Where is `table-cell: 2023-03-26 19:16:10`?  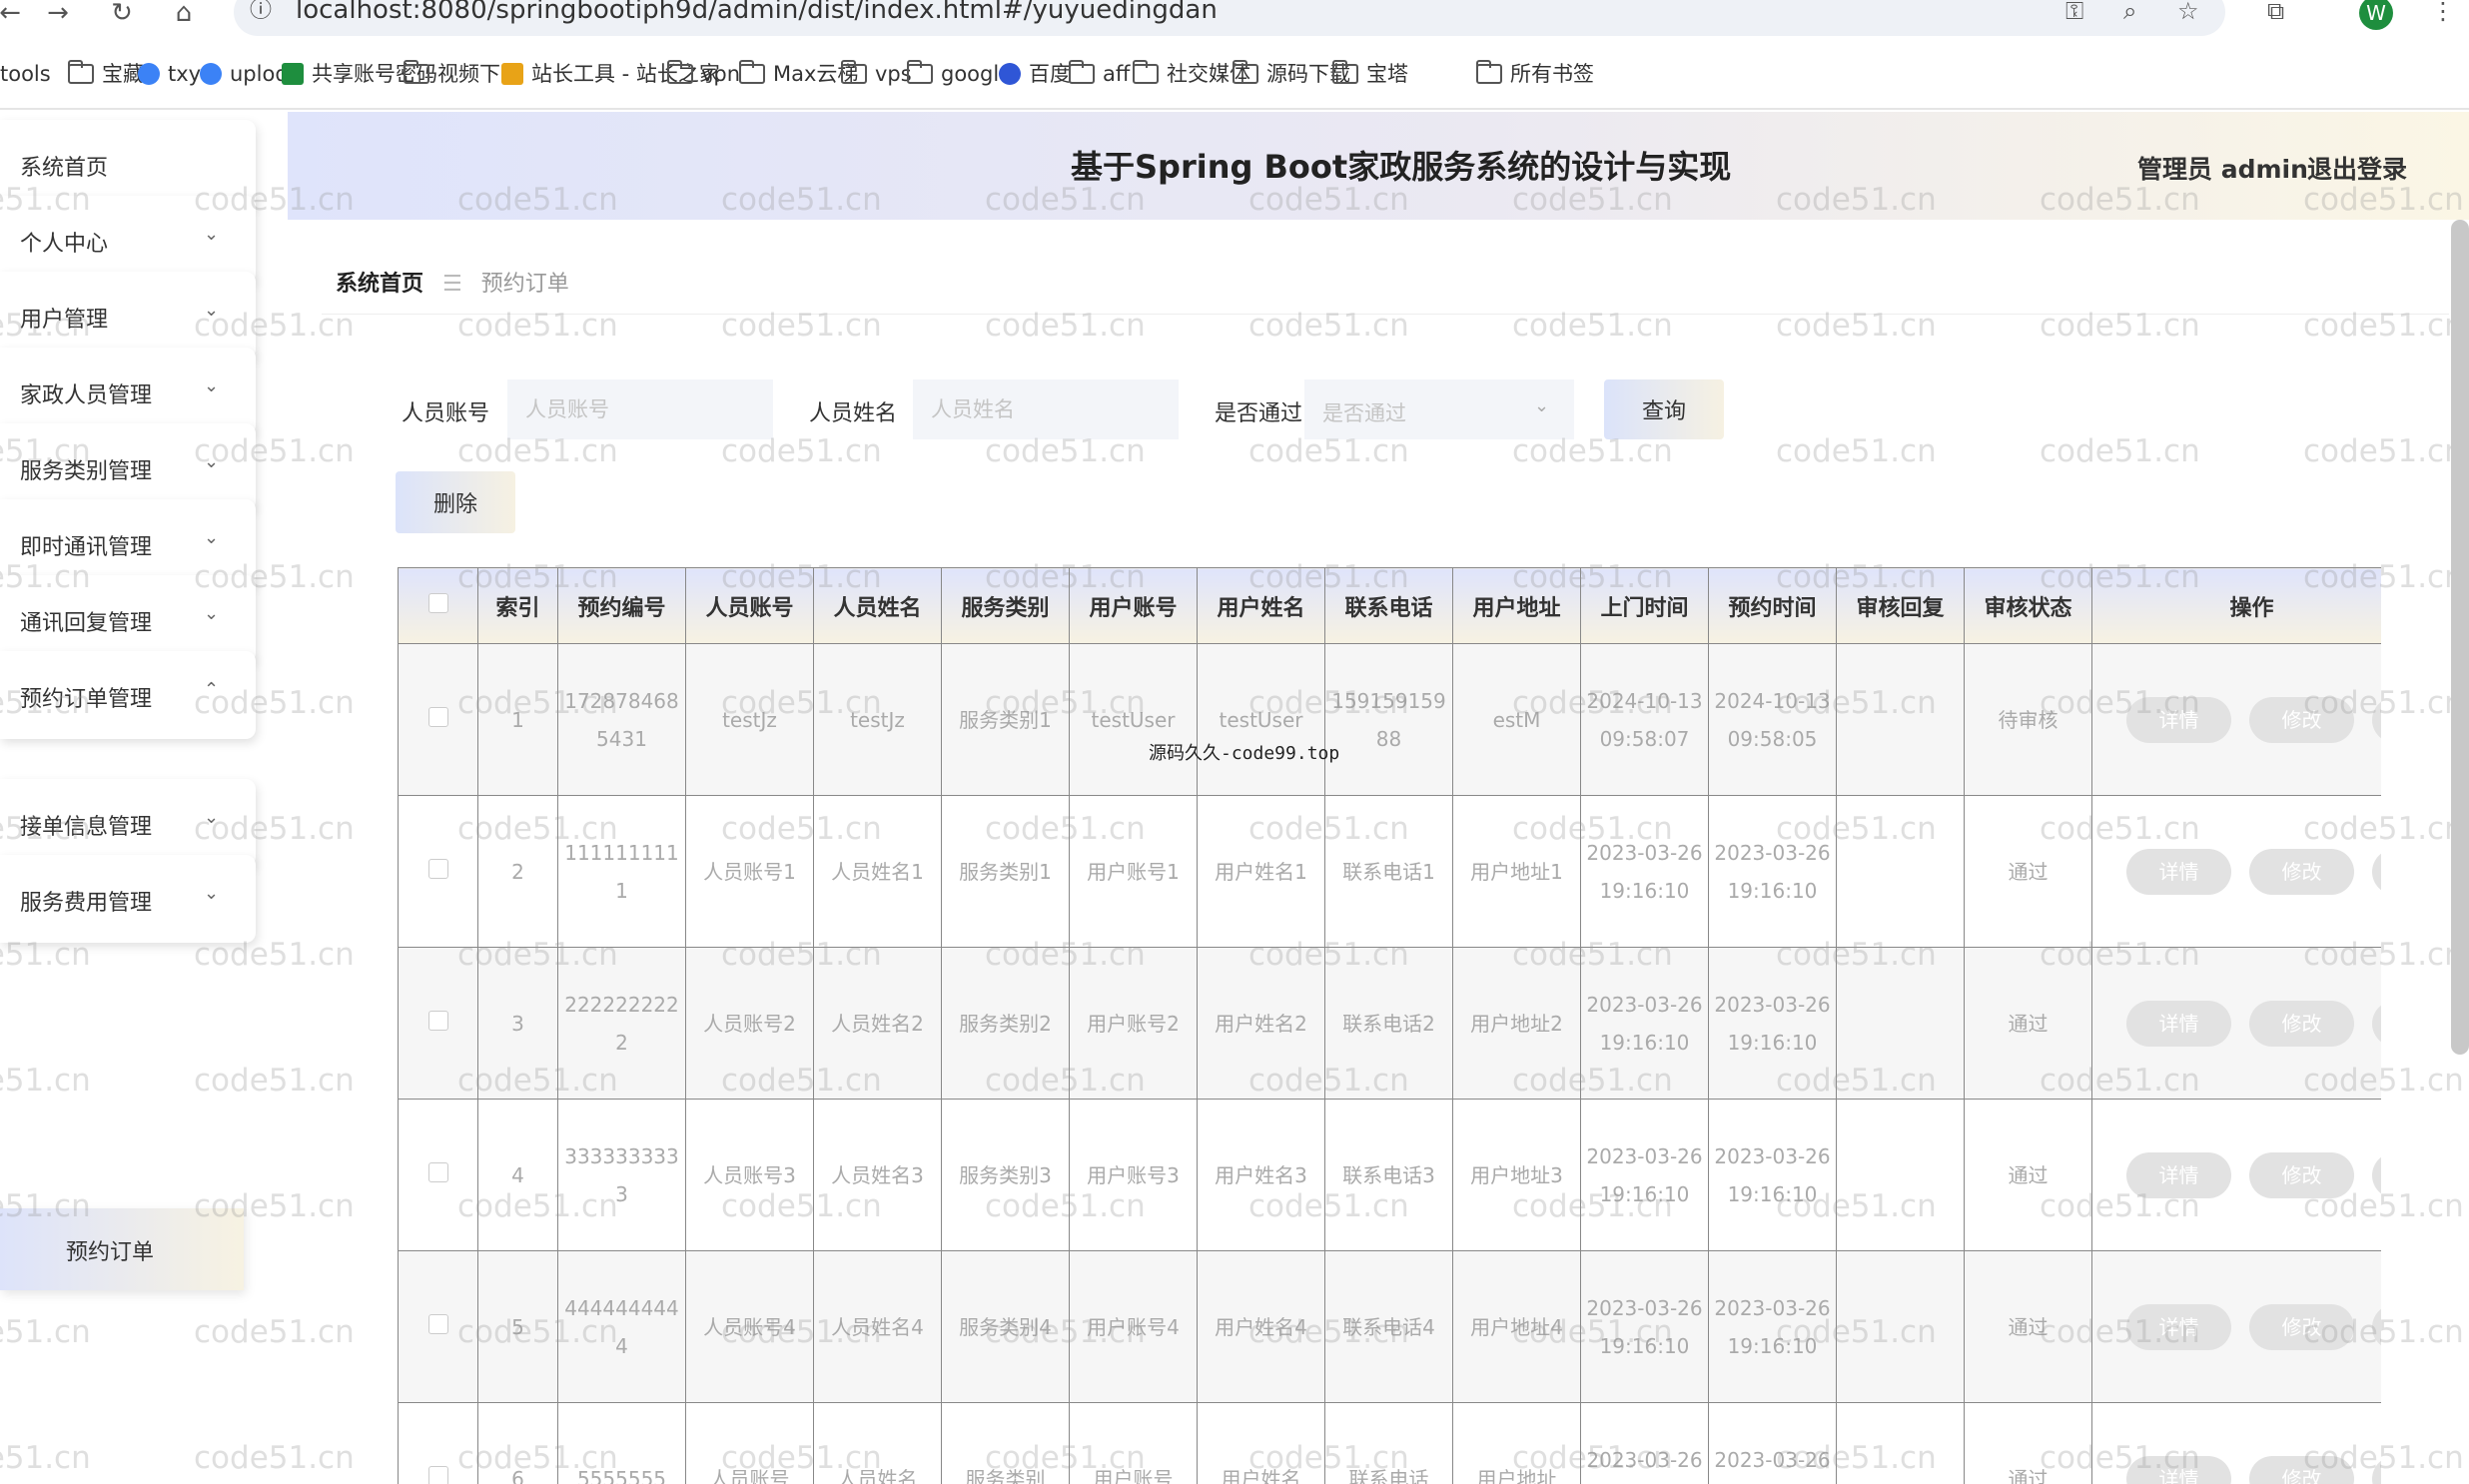 table-cell: 2023-03-26 19:16:10 is located at coordinates (1645, 1326).